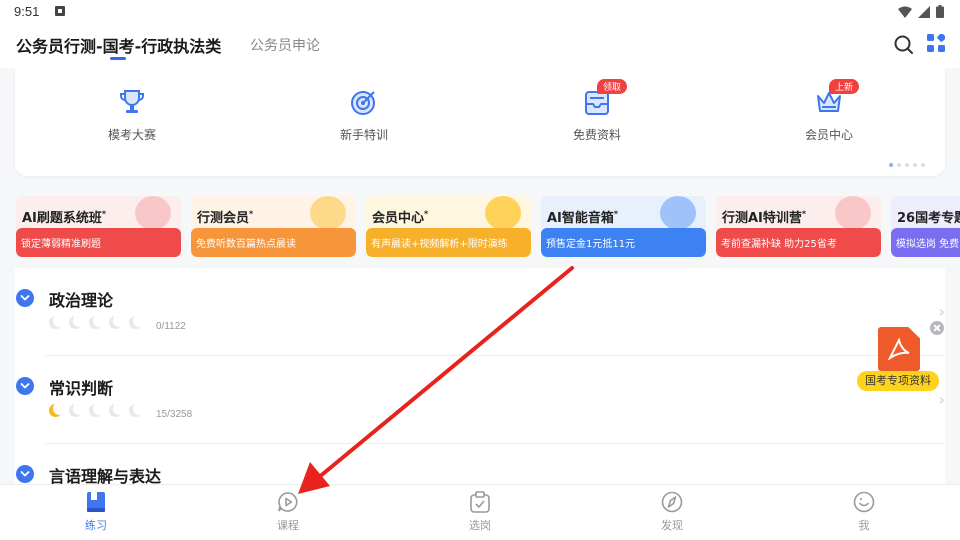  I want to click on signal-icon, so click(924, 11).